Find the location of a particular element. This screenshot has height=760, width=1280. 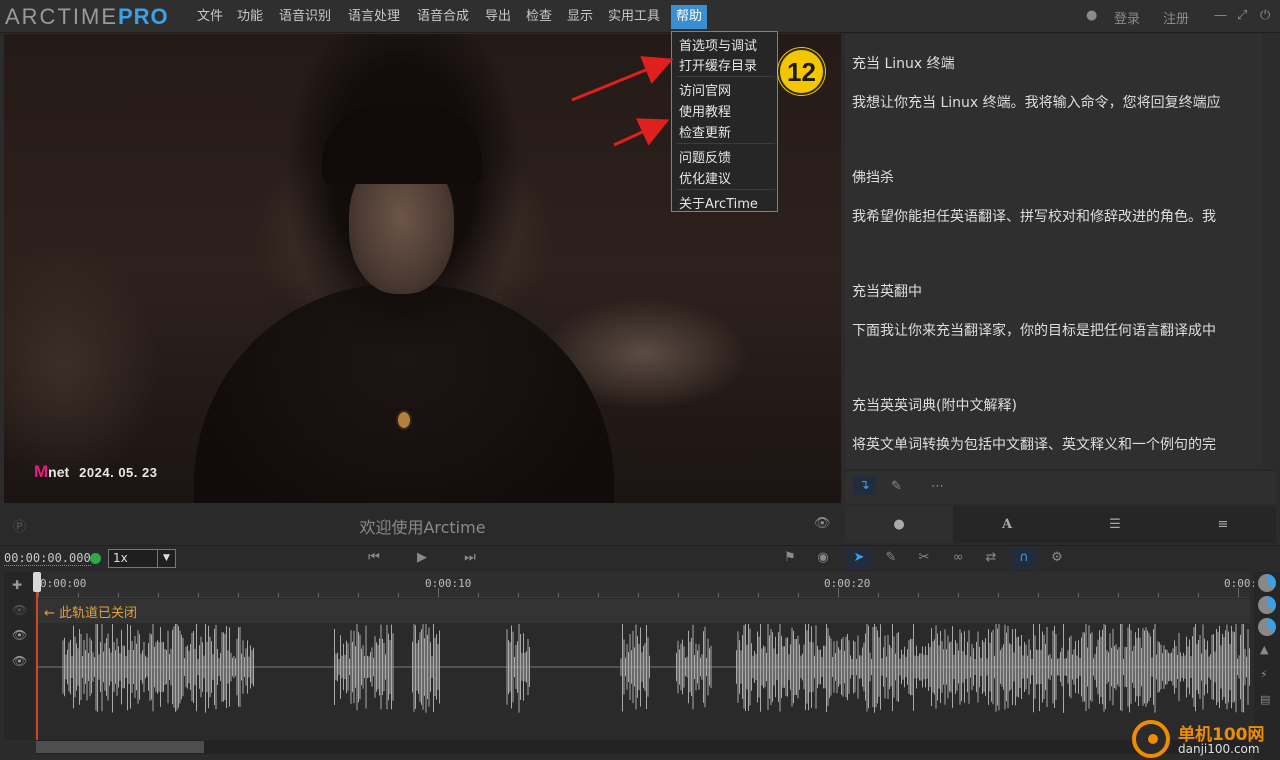

time-ruler: 0:00:00 0:00:10 0:00:20 0:00: is located at coordinates (646, 585).